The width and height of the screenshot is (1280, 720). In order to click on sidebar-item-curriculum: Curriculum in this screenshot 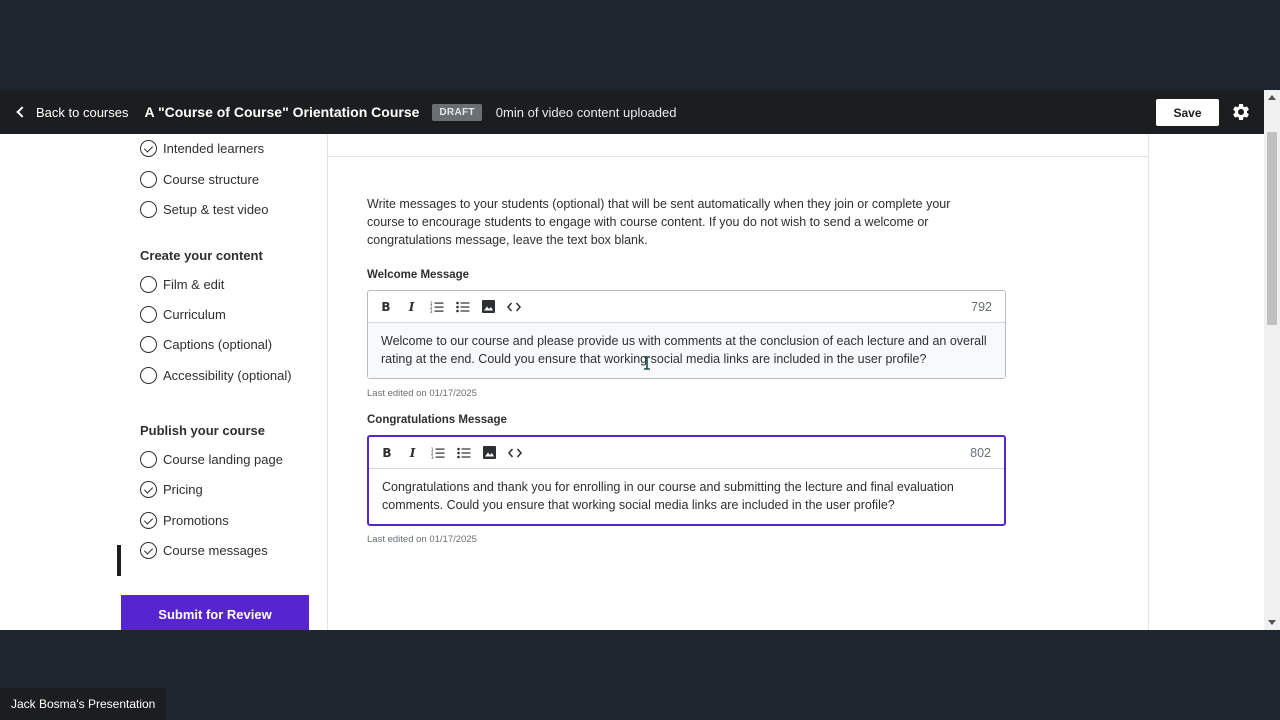, I will do `click(183, 314)`.